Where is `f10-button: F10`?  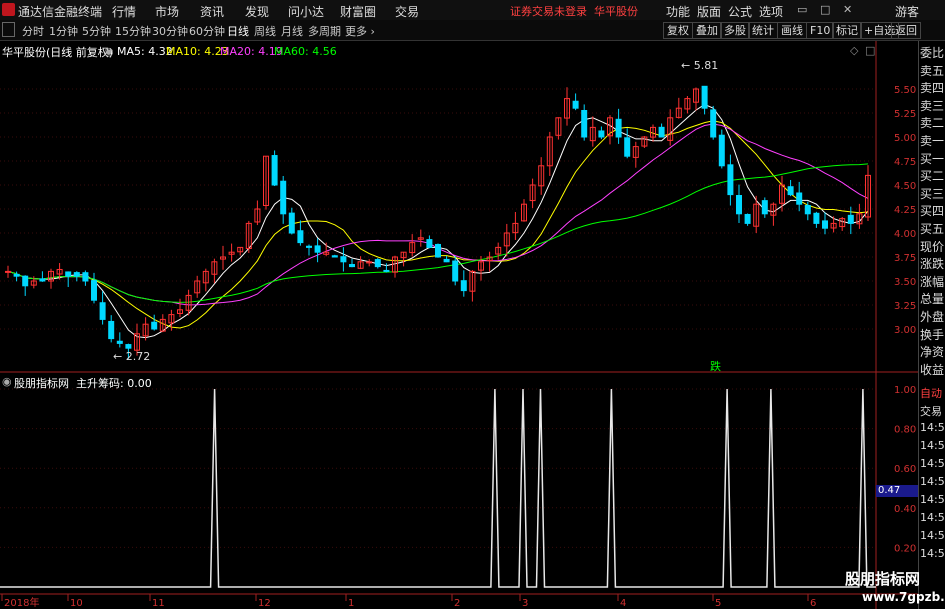
f10-button: F10 is located at coordinates (820, 30).